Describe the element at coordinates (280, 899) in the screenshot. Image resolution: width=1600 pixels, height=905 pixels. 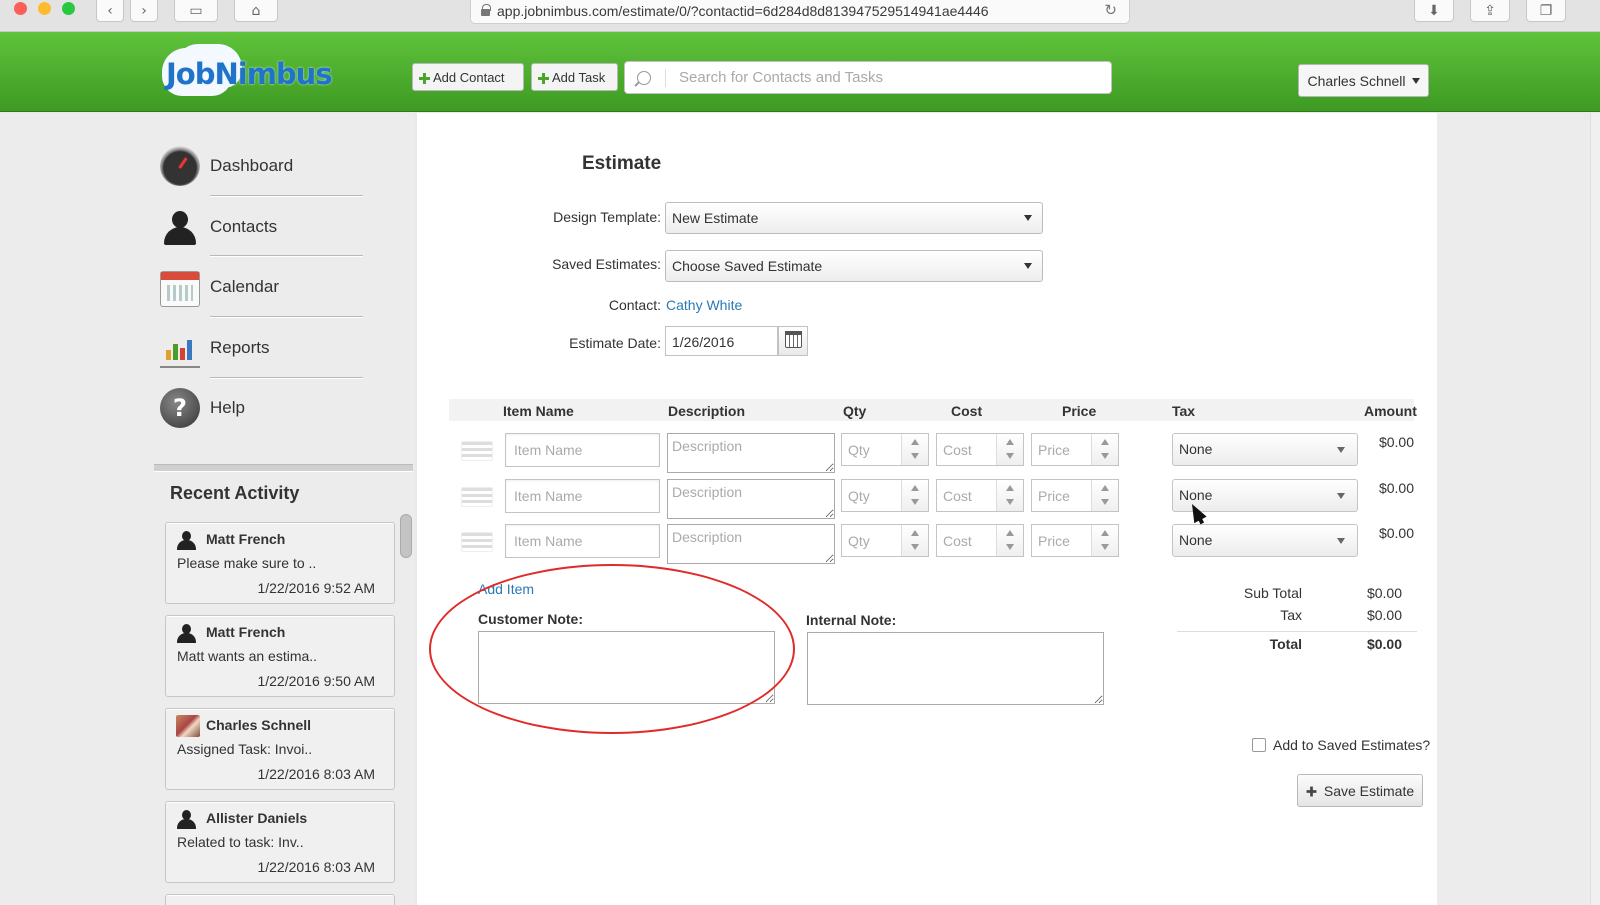
I see `activity-item` at that location.